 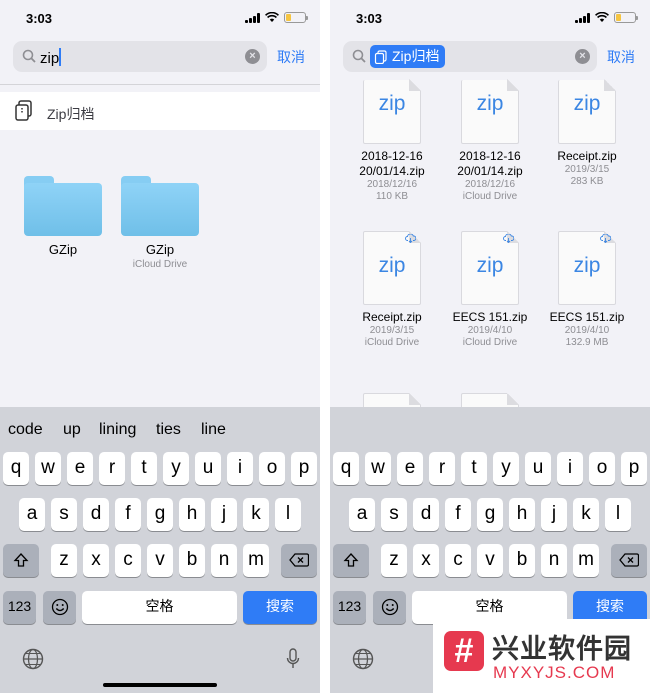 What do you see at coordinates (293, 659) in the screenshot?
I see `microphone-icon` at bounding box center [293, 659].